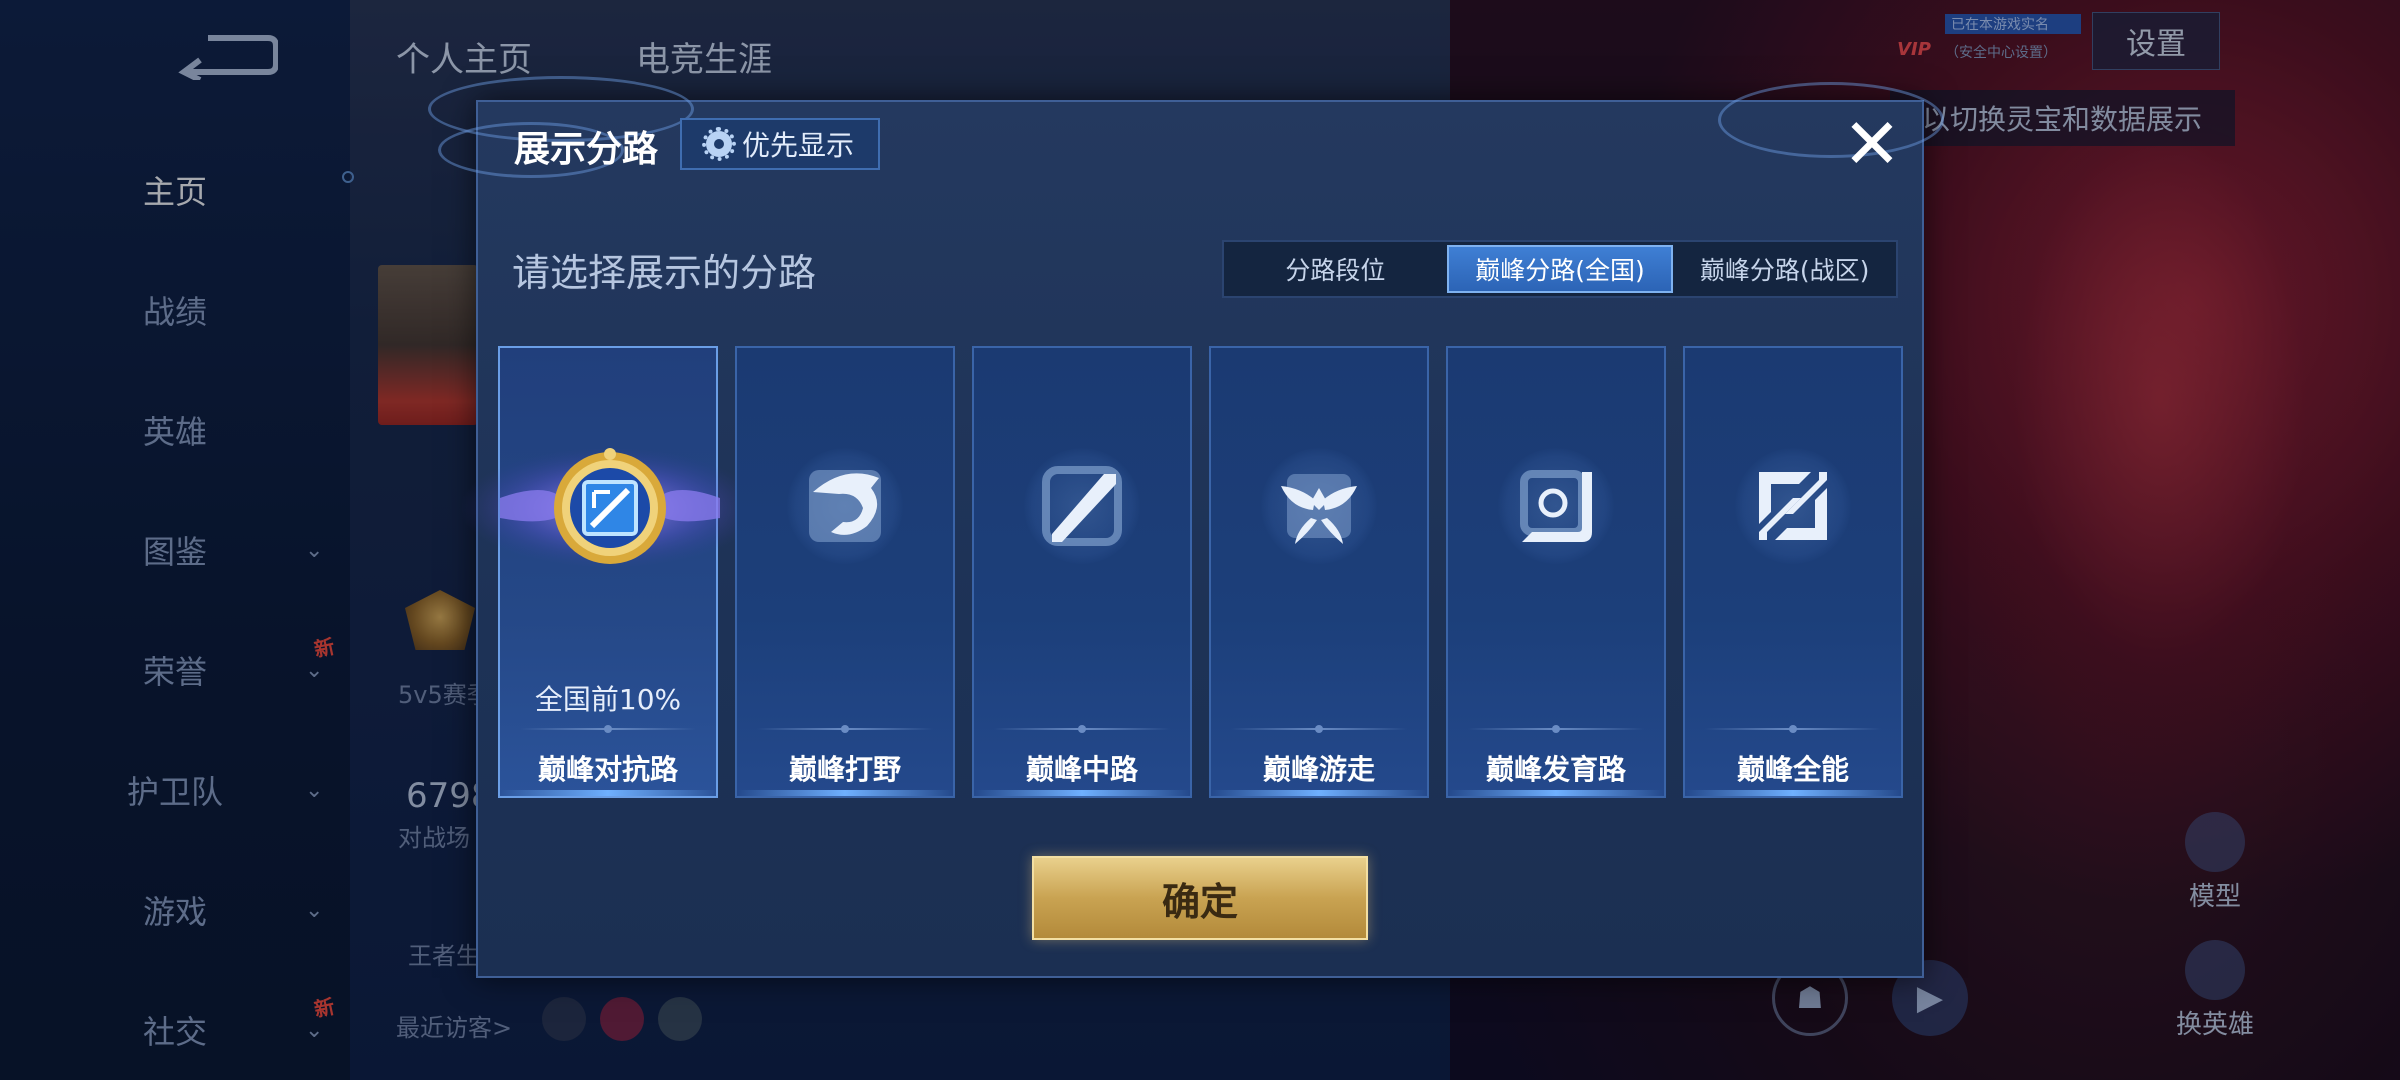 The width and height of the screenshot is (2400, 1080). Describe the element at coordinates (1081, 769) in the screenshot. I see `lane-name: 巅峰中路` at that location.